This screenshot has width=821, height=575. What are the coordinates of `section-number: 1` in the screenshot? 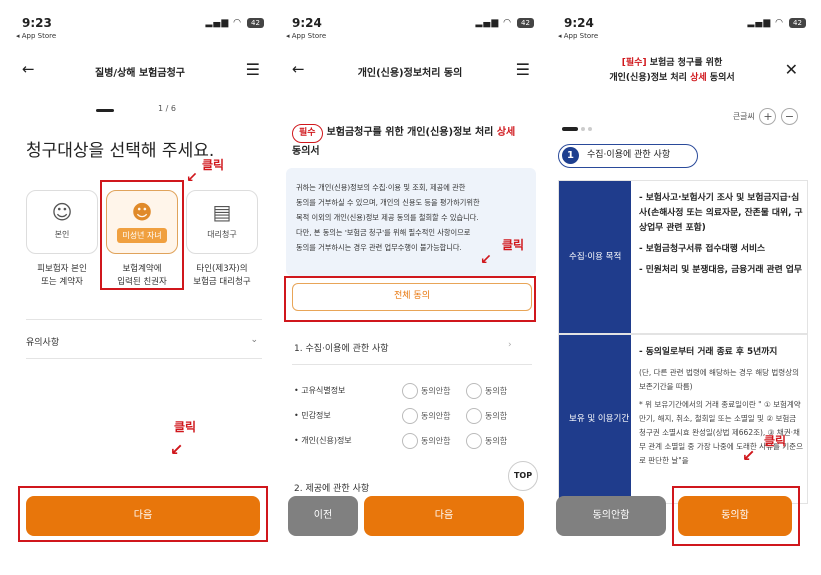 It's located at (570, 155).